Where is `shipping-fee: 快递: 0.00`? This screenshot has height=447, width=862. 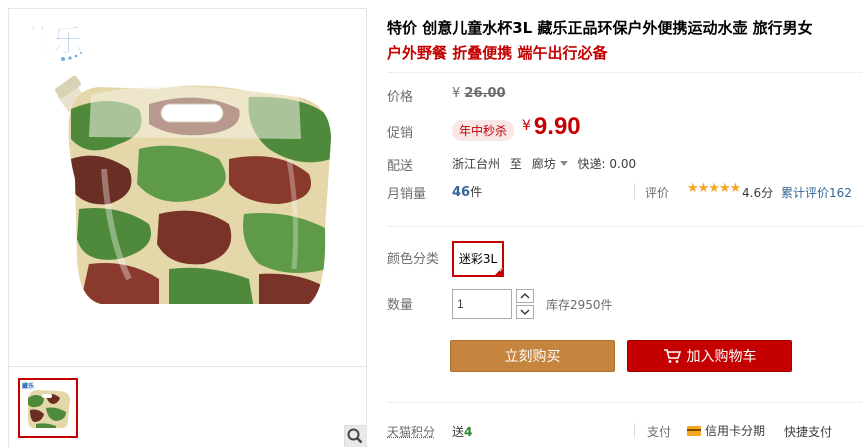
shipping-fee: 快递: 0.00 is located at coordinates (607, 164).